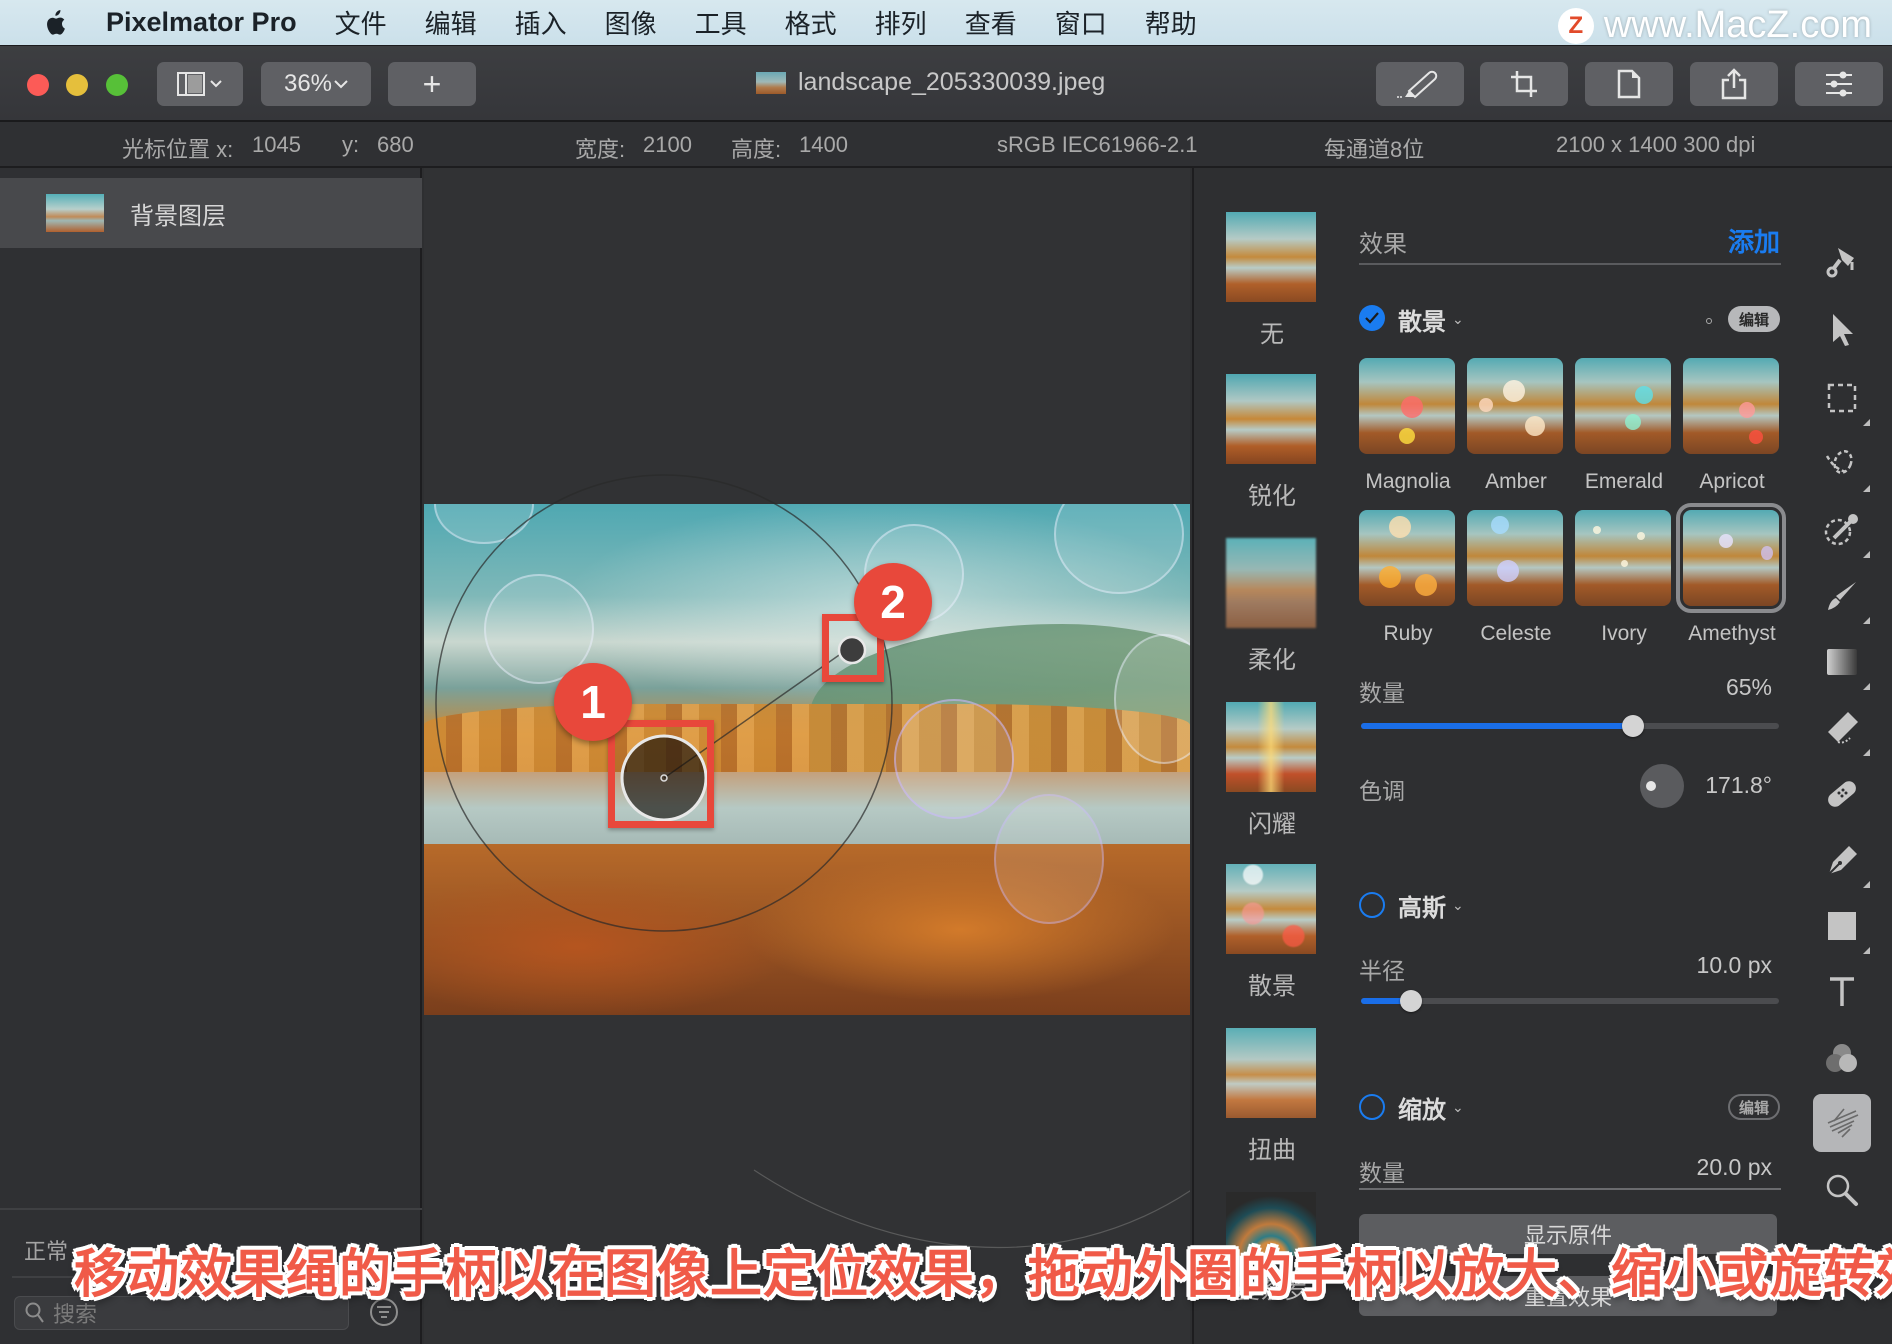 The image size is (1892, 1344). Describe the element at coordinates (1372, 905) in the screenshot. I see `gaussian-enabled-checkbox` at that location.